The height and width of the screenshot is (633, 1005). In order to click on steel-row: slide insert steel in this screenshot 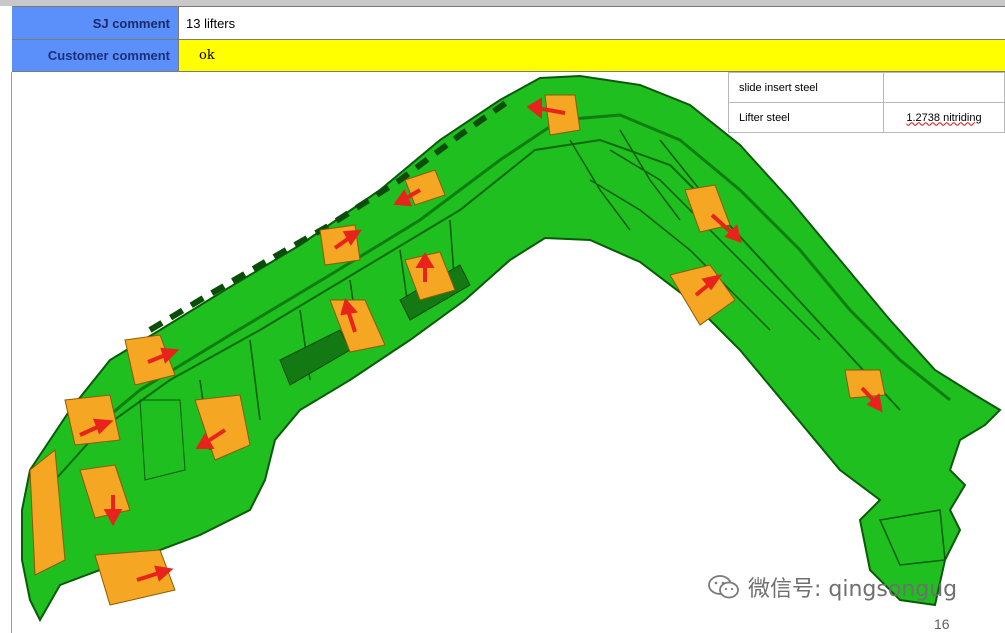, I will do `click(866, 87)`.